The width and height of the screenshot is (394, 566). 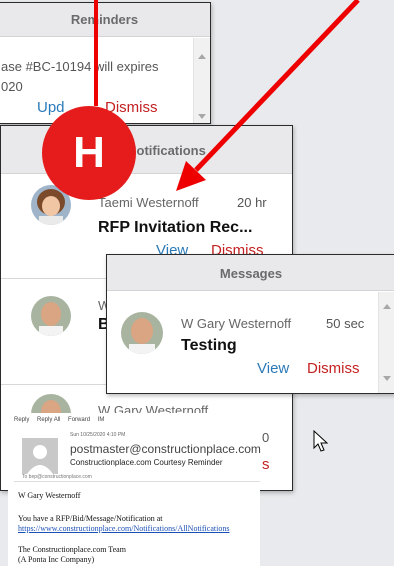 I want to click on message-view-link: View, so click(x=273, y=368).